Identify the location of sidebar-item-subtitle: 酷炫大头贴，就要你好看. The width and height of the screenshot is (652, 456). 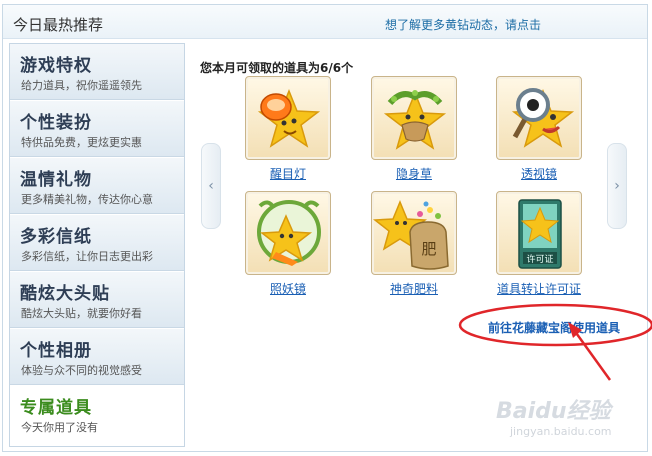
(81, 313).